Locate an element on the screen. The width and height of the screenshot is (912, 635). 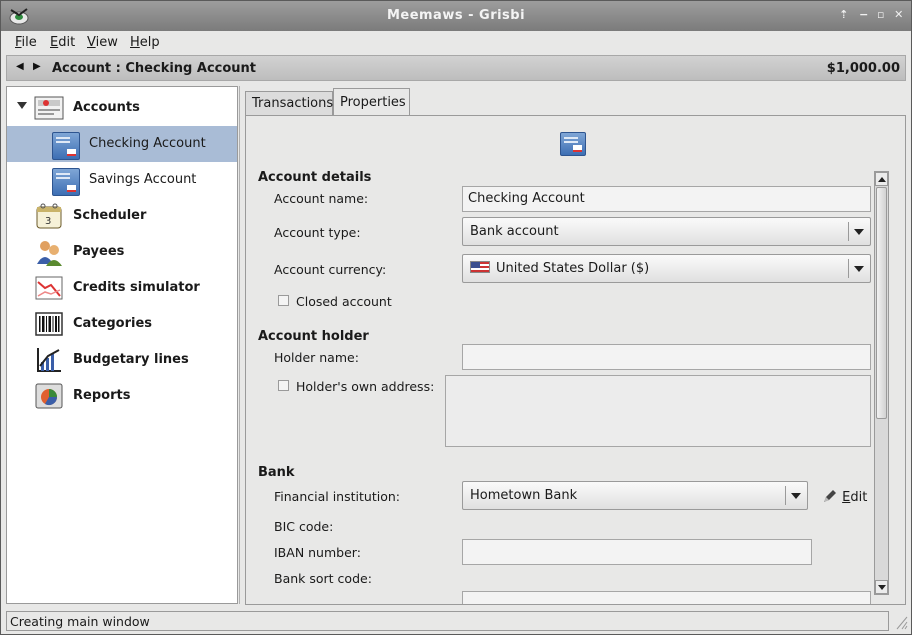
status-bar: Creating main window is located at coordinates (447, 621).